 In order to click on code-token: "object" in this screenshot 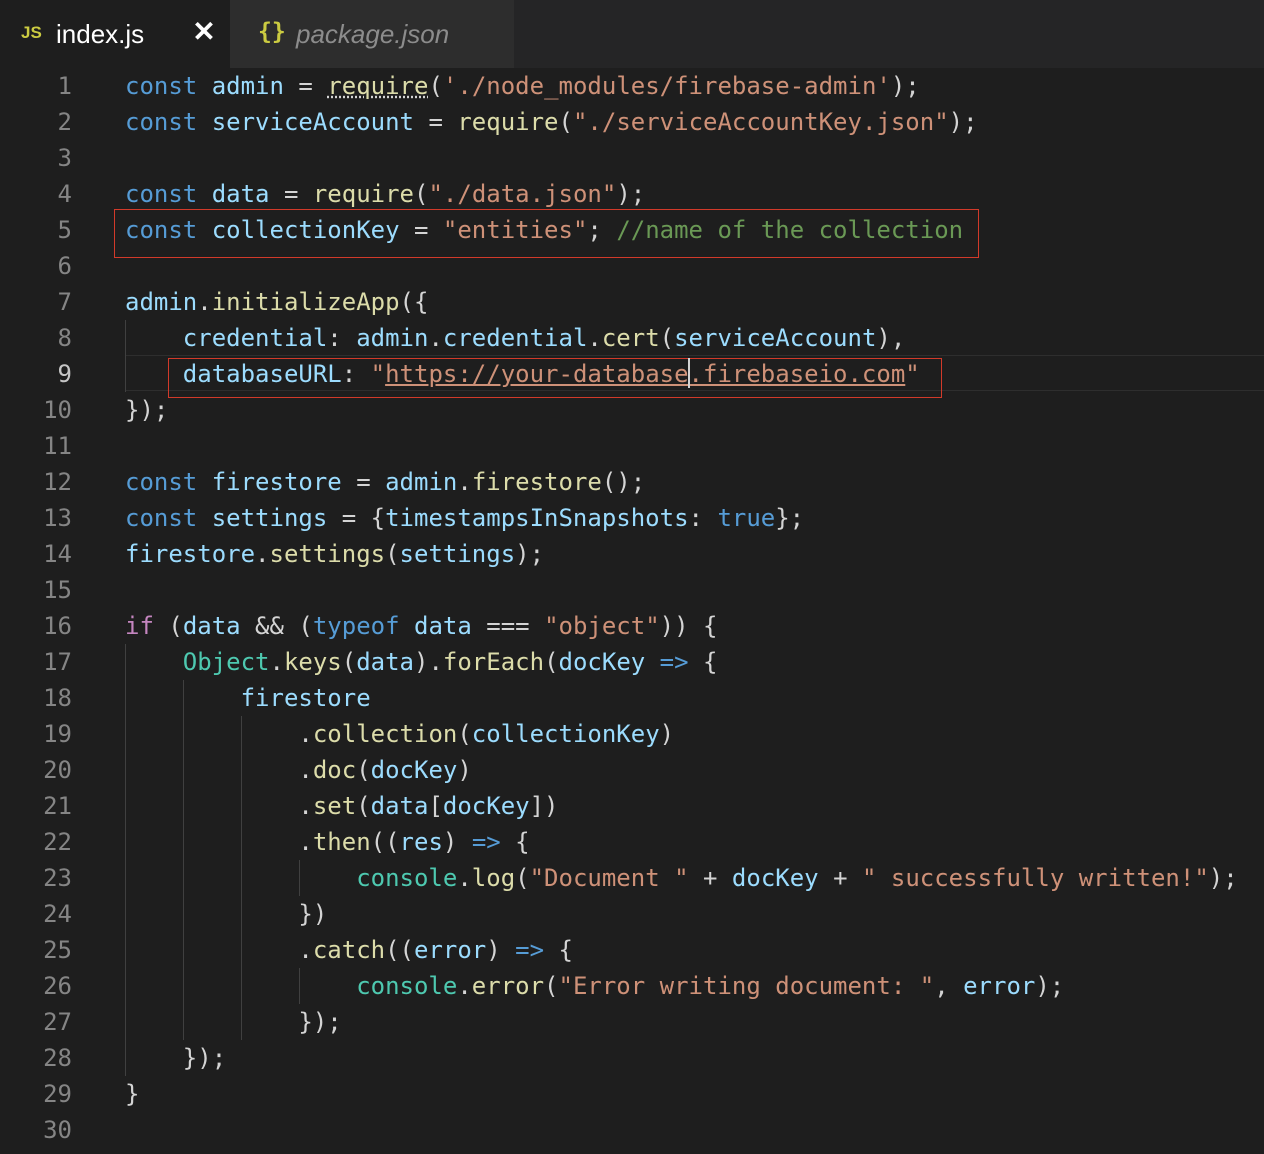, I will do `click(602, 626)`.